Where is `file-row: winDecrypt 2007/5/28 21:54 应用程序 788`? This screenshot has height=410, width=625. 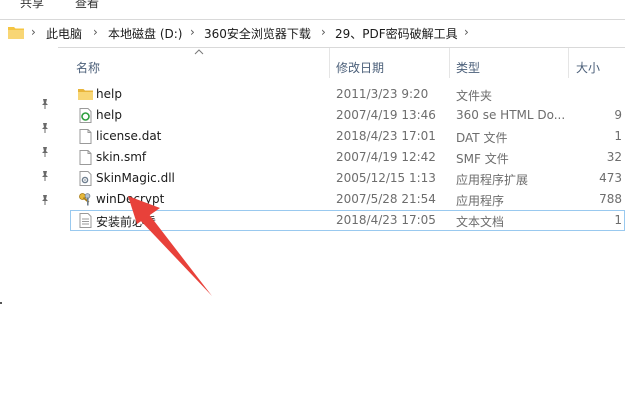
file-row: winDecrypt 2007/5/28 21:54 应用程序 788 is located at coordinates (341, 199).